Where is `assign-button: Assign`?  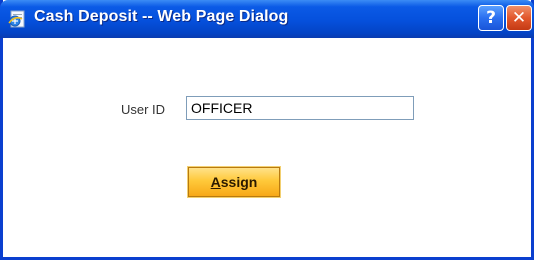 assign-button: Assign is located at coordinates (234, 182).